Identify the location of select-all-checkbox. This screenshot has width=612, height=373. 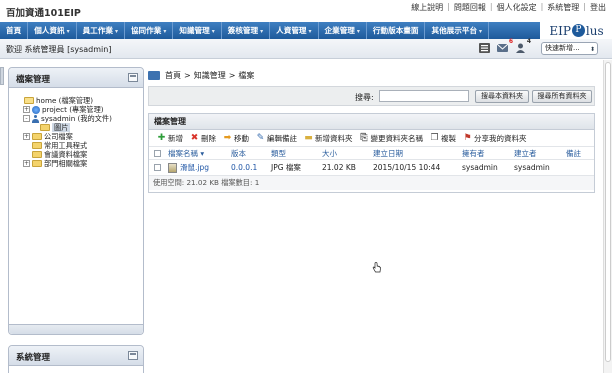
(157, 153).